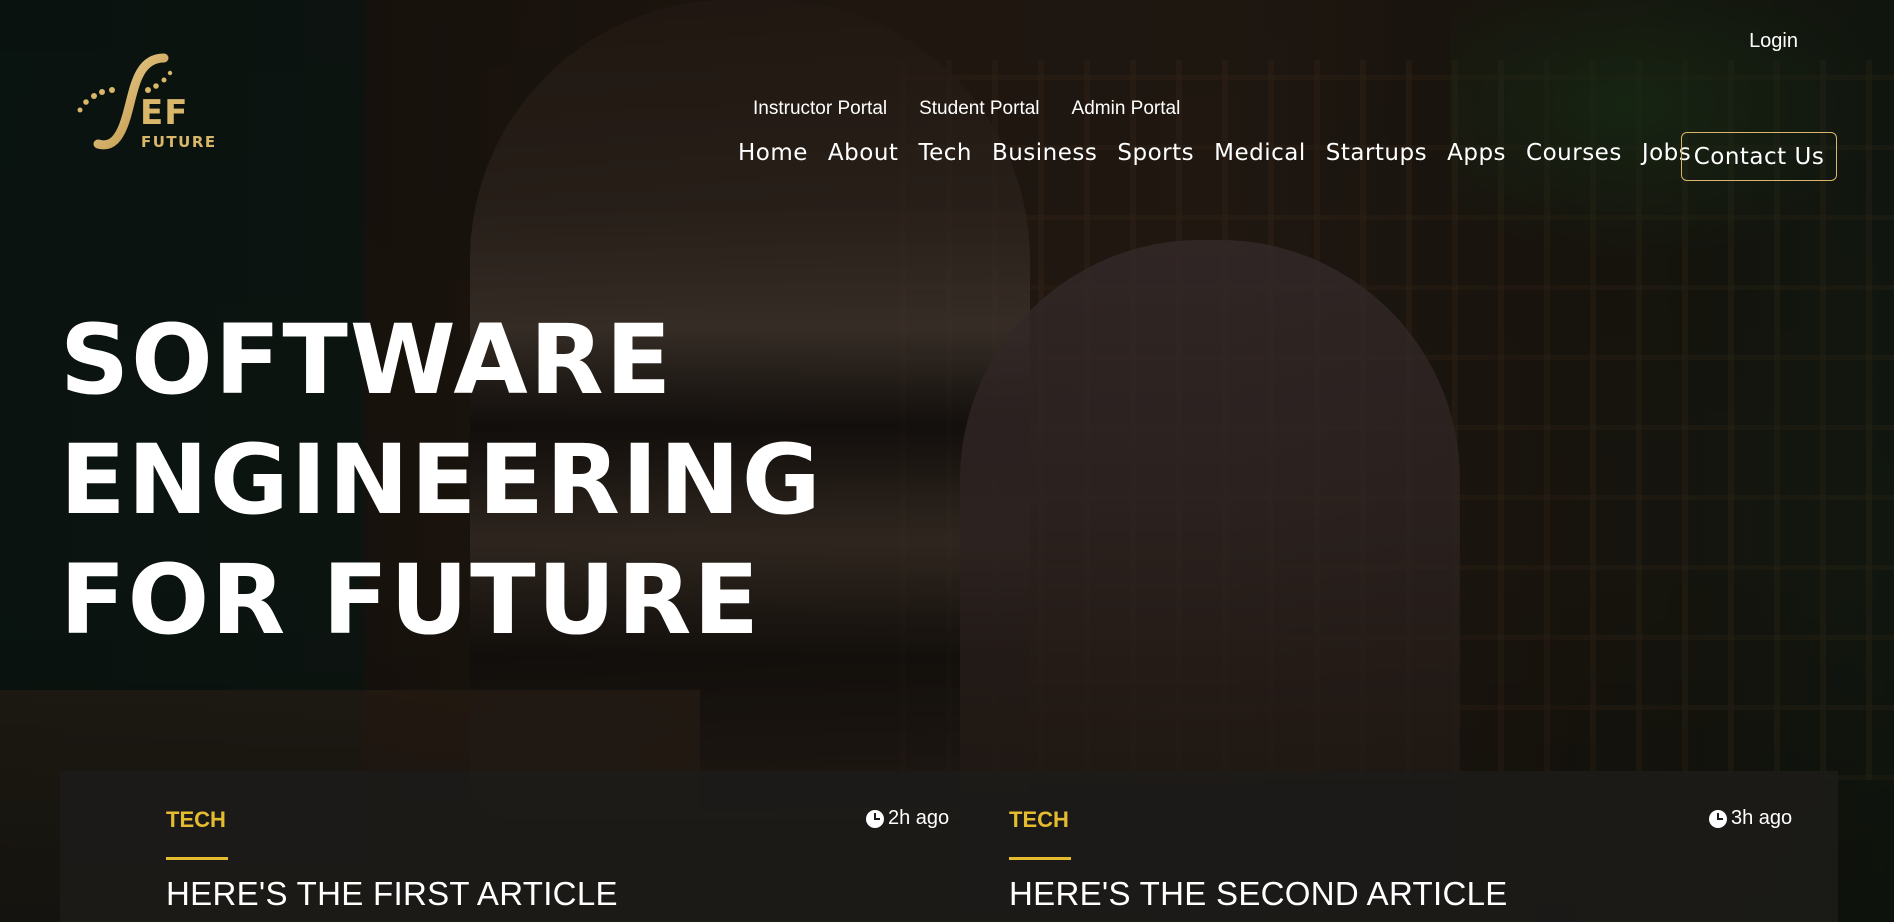 The image size is (1894, 922). Describe the element at coordinates (863, 153) in the screenshot. I see `nav-about: About` at that location.